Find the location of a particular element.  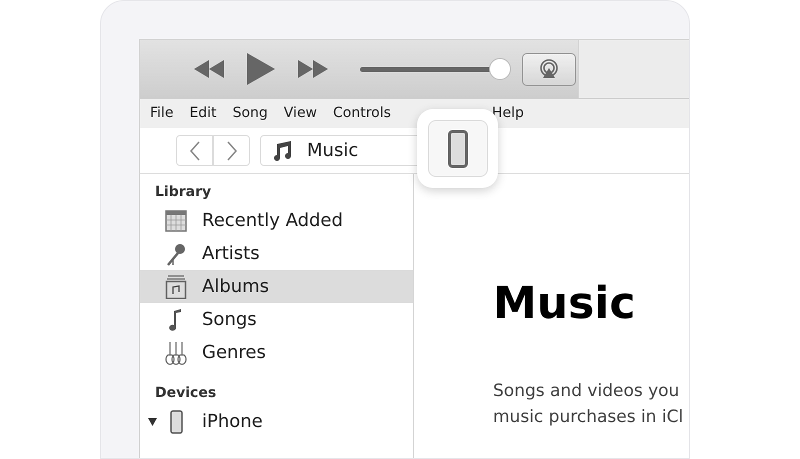

section-heading: Library is located at coordinates (183, 192).